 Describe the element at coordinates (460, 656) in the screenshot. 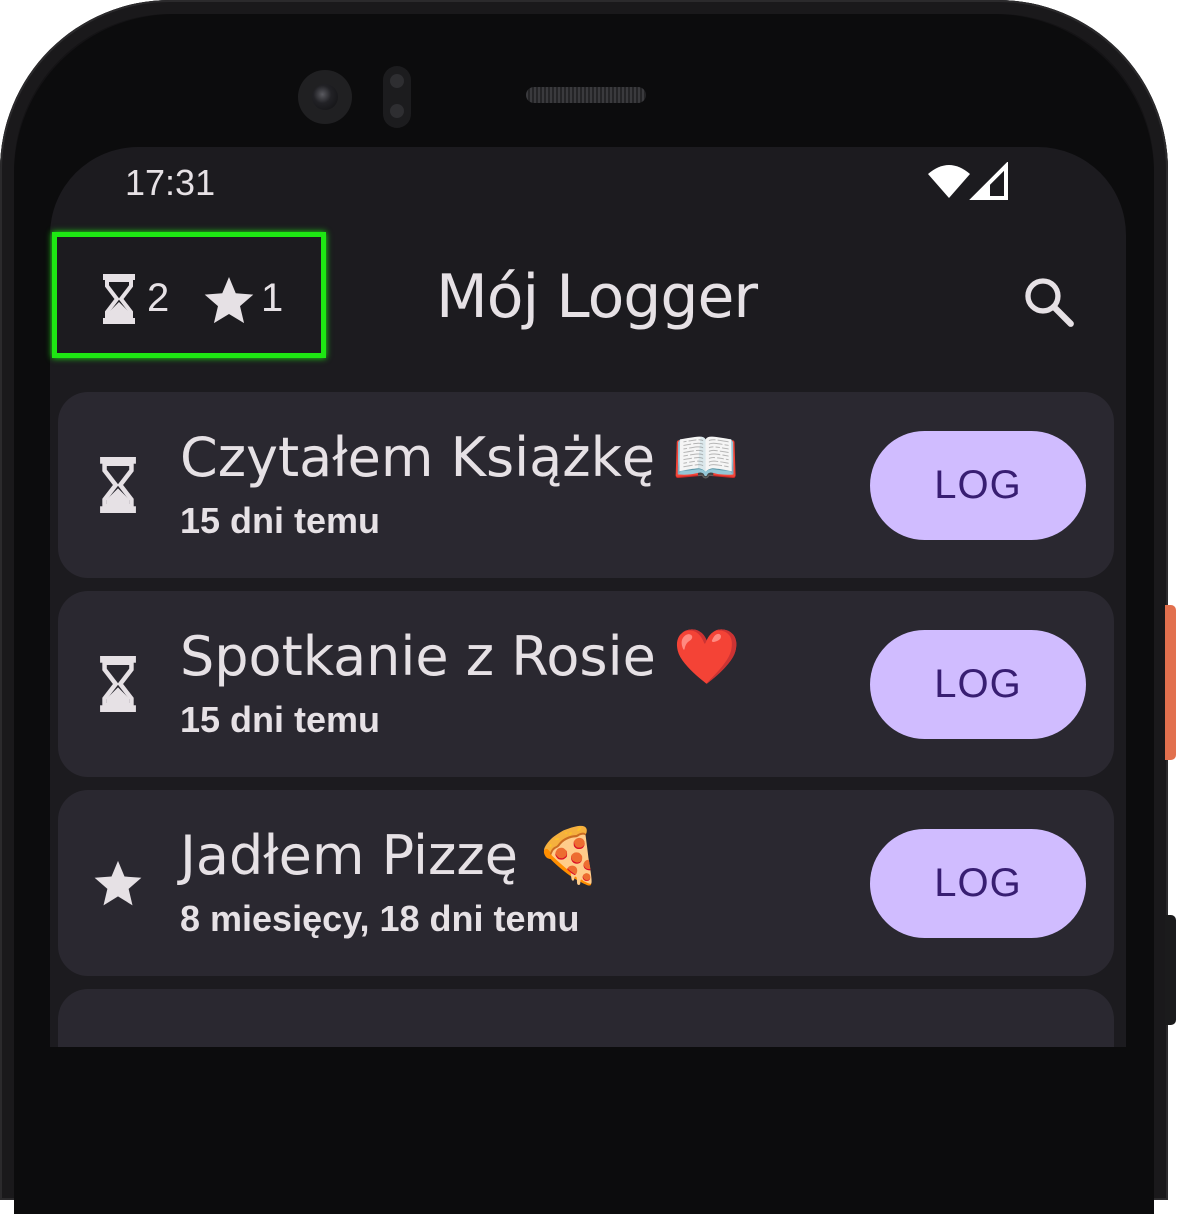

I see `entry-title: Spotkanie z Rosie ❤️` at that location.